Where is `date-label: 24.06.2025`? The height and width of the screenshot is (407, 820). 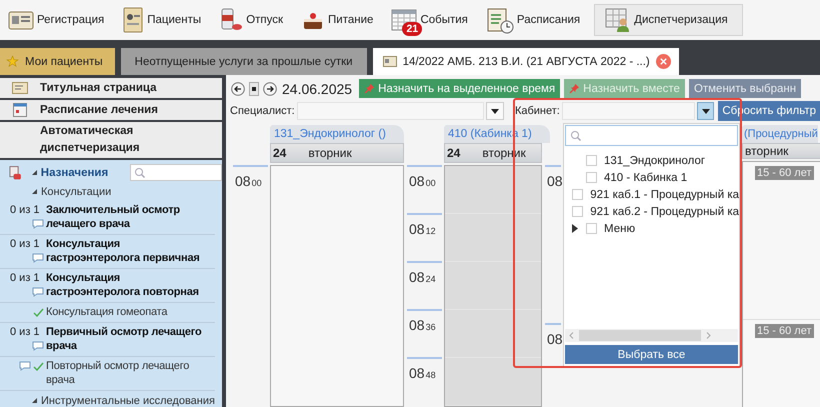
date-label: 24.06.2025 is located at coordinates (317, 88).